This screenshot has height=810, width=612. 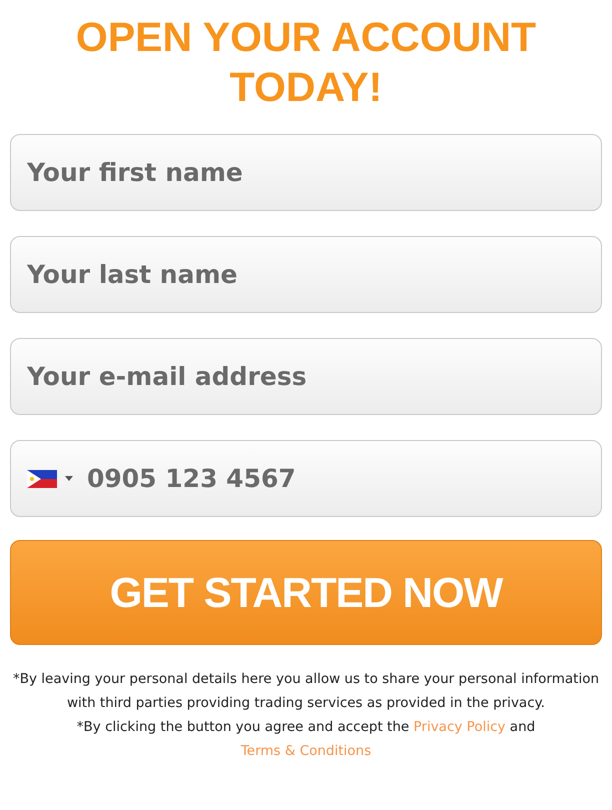 What do you see at coordinates (306, 739) in the screenshot?
I see `consent-text: *By clicking the button you agree and accept the Privacy Policy and Terms & Conditions` at bounding box center [306, 739].